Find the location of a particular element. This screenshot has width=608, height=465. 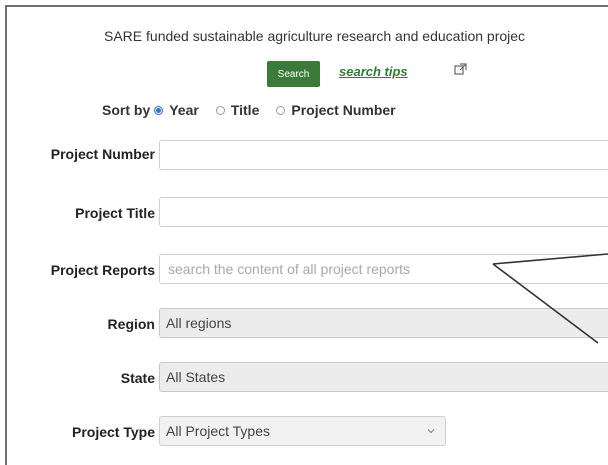

project-number-field is located at coordinates (383, 155).